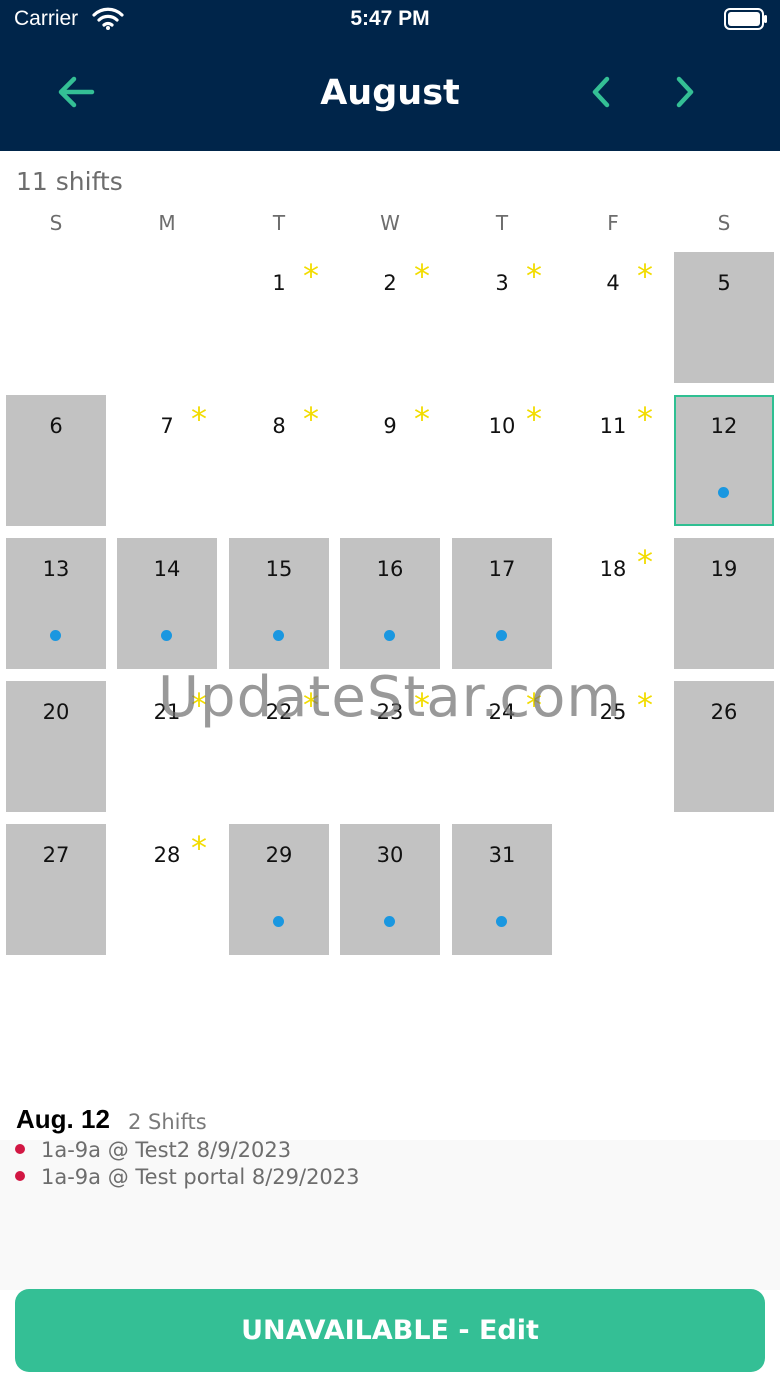  Describe the element at coordinates (724, 603) in the screenshot. I see `calendar-day-19: 19` at that location.